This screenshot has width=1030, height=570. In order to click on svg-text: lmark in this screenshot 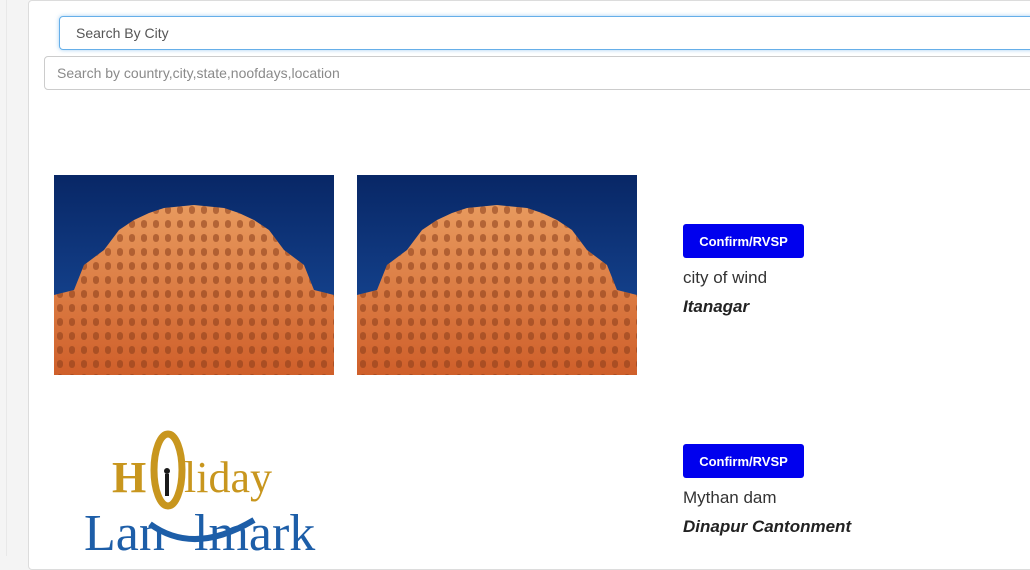, I will do `click(254, 530)`.